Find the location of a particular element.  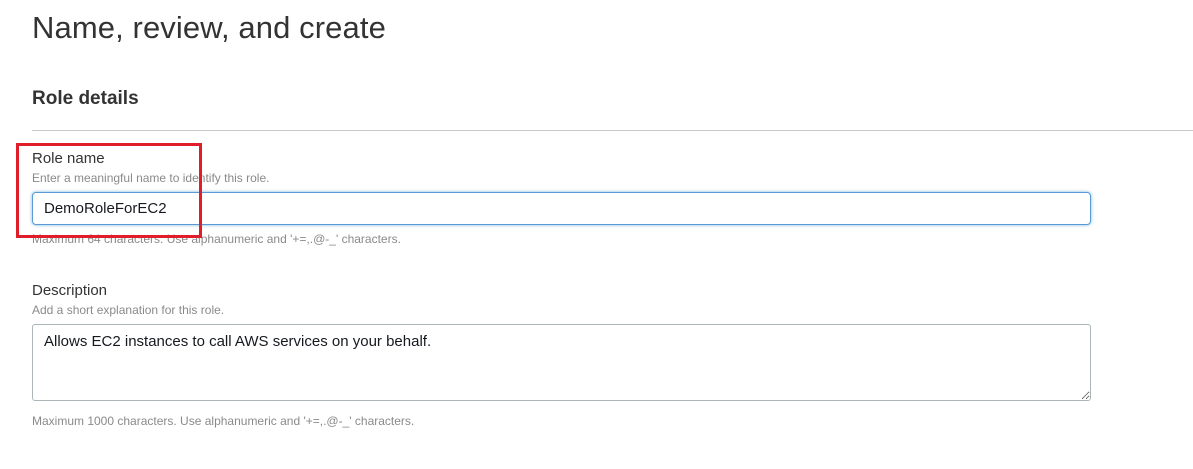

role-name-input is located at coordinates (561, 208).